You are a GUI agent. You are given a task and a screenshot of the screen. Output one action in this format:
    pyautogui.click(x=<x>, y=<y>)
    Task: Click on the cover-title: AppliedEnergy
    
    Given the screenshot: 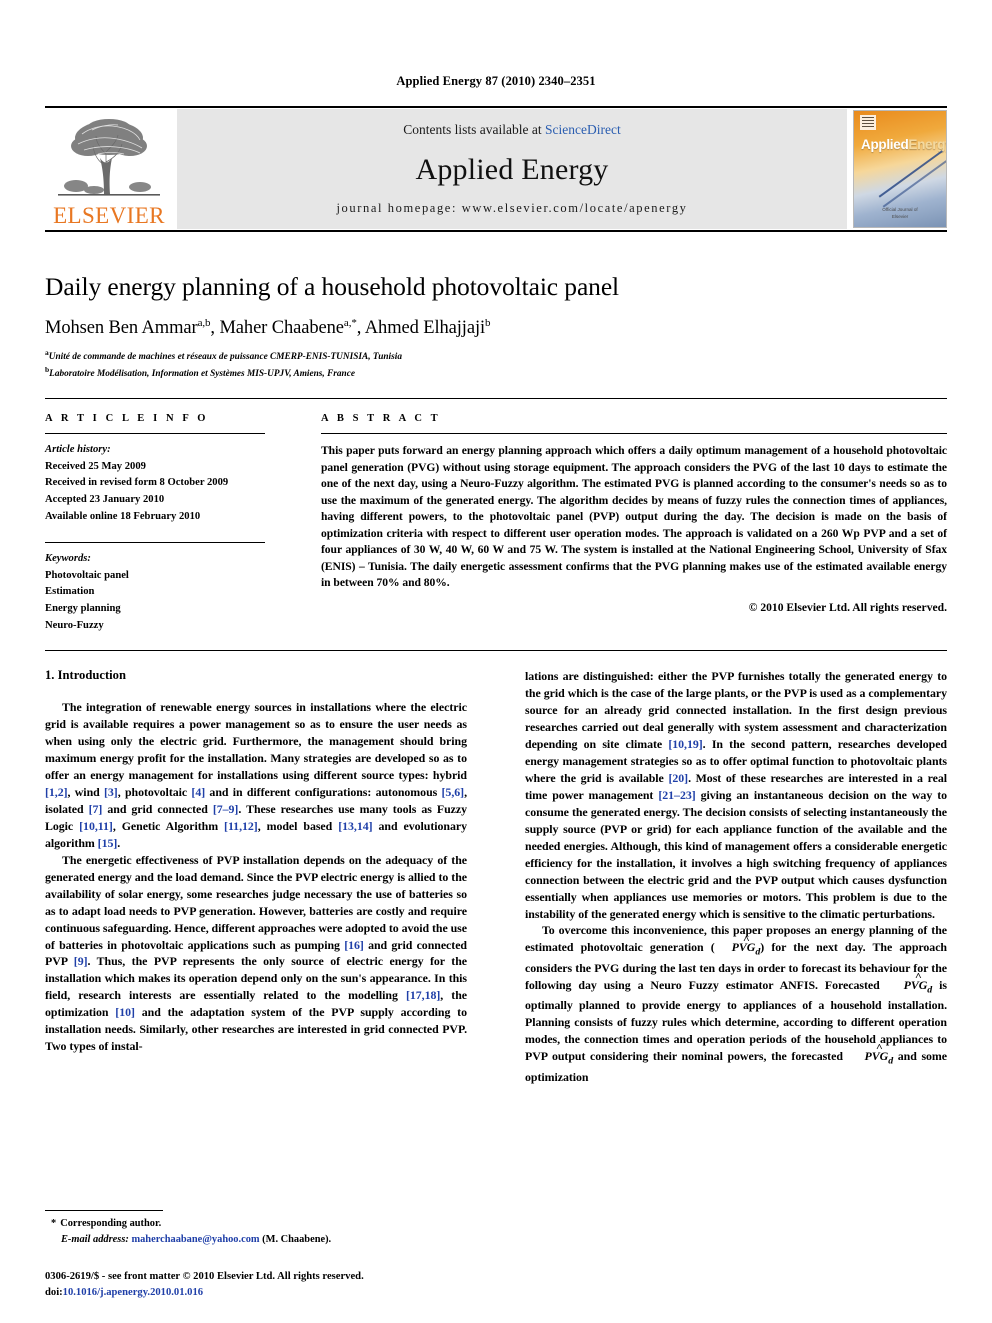 What is the action you would take?
    pyautogui.click(x=903, y=144)
    